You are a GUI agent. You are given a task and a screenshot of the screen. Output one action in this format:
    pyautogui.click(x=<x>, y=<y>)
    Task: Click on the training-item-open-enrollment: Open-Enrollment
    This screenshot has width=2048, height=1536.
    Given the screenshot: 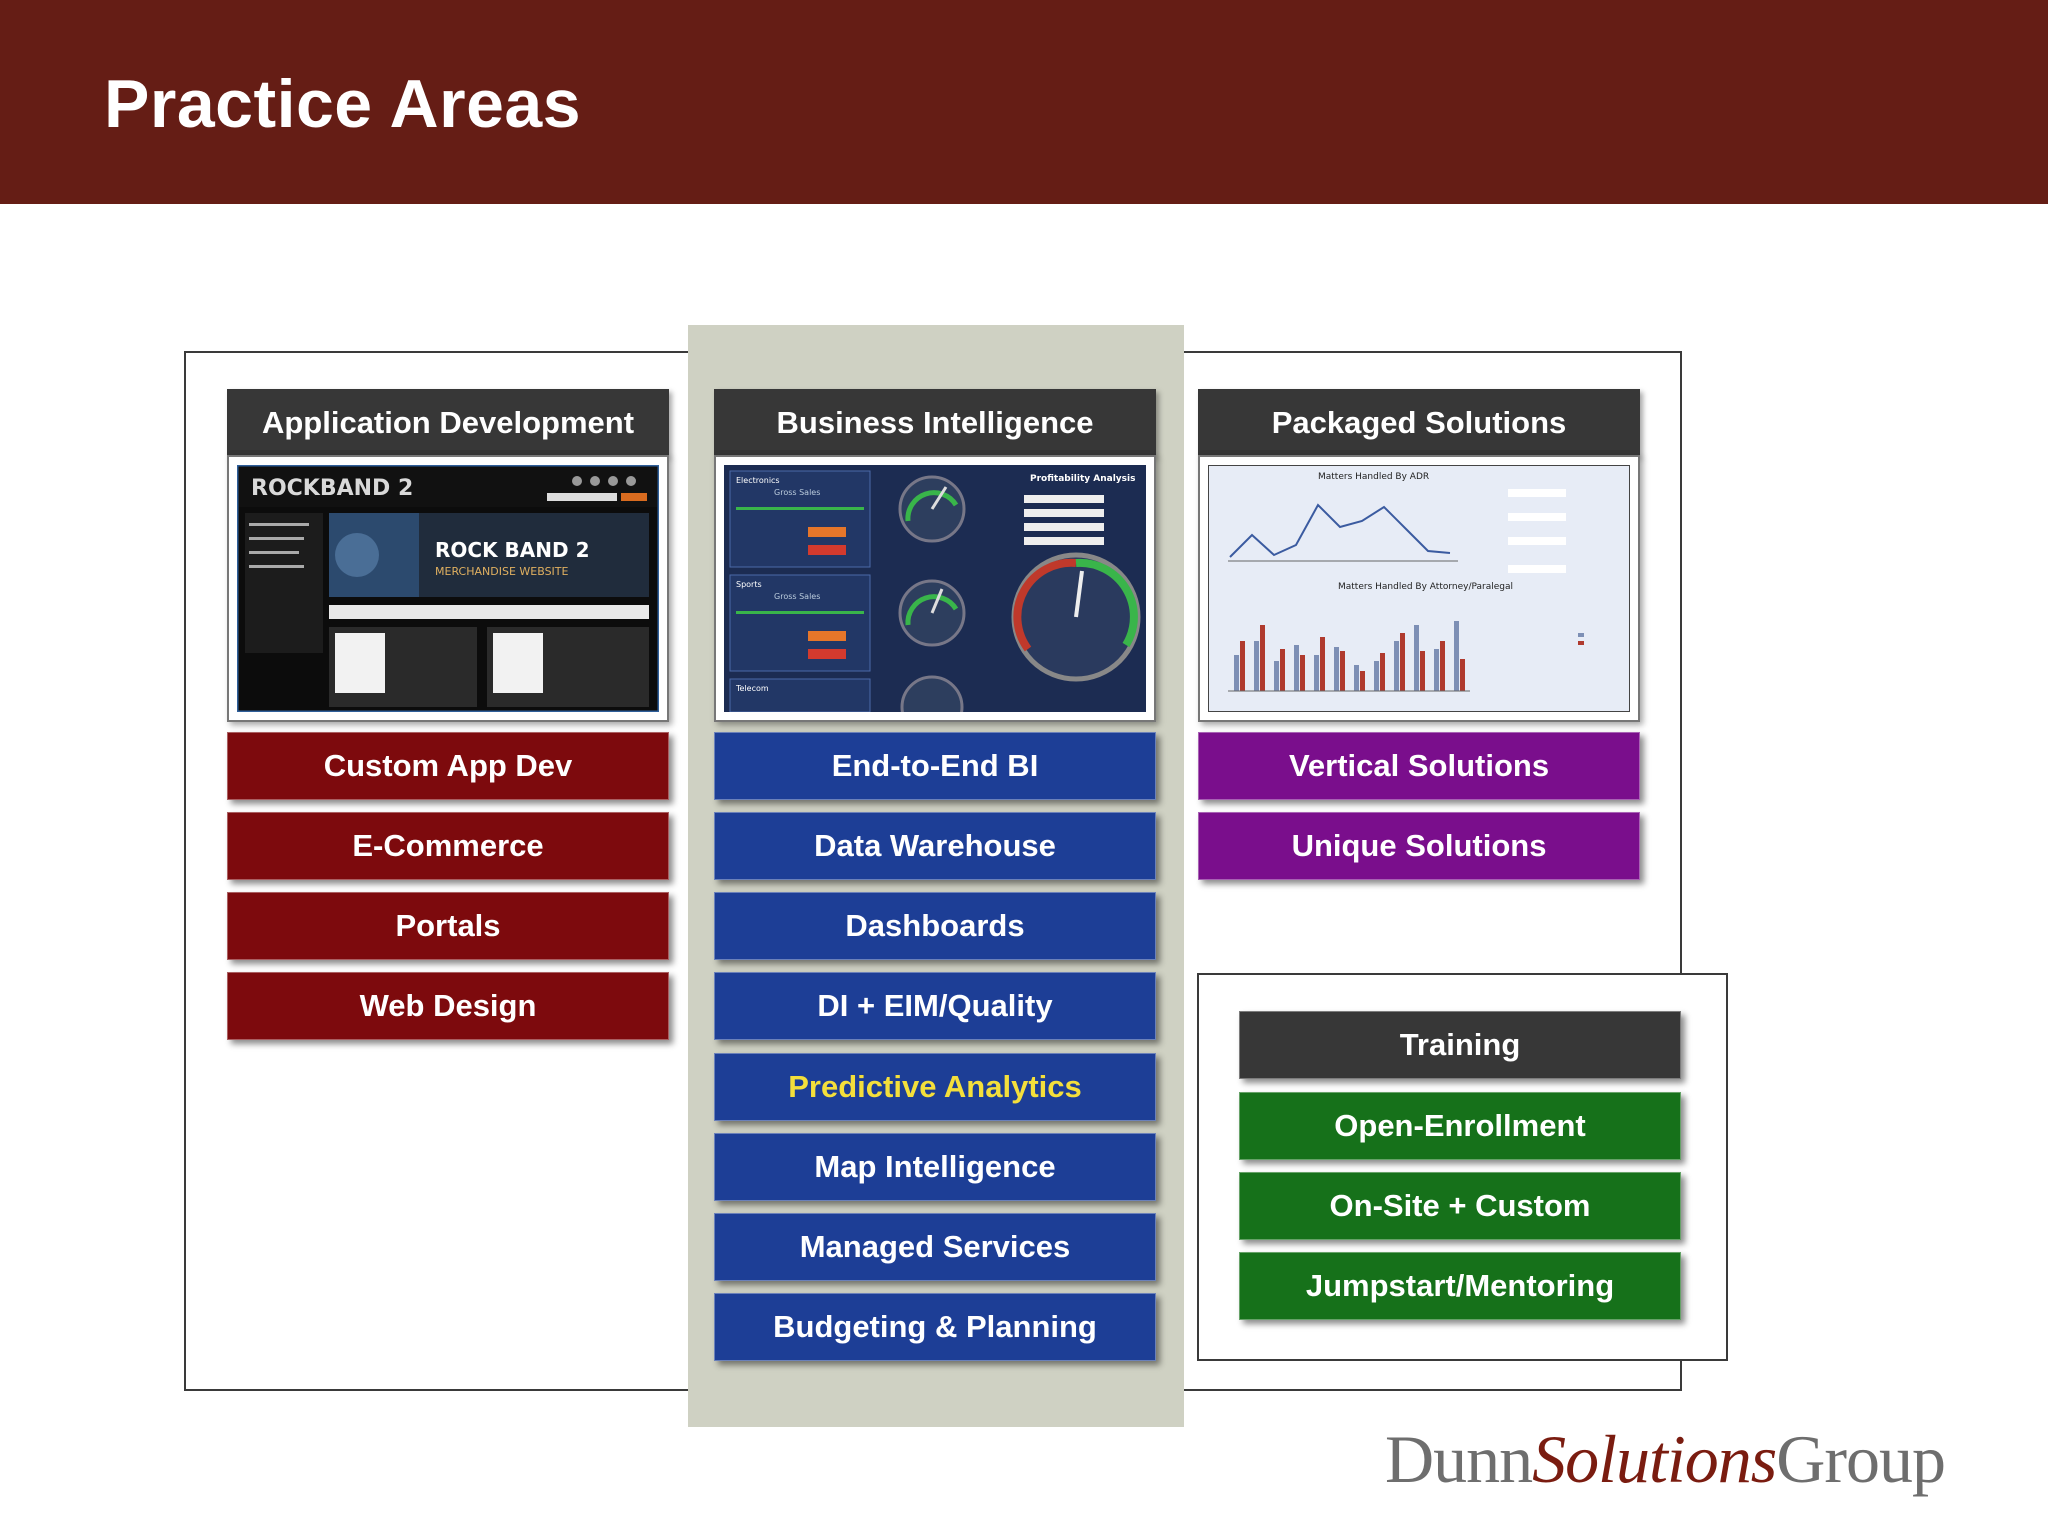 What is the action you would take?
    pyautogui.click(x=1460, y=1126)
    